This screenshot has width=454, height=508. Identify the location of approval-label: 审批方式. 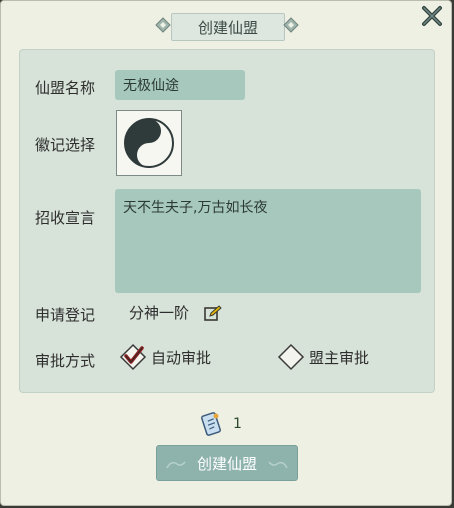
(65, 361).